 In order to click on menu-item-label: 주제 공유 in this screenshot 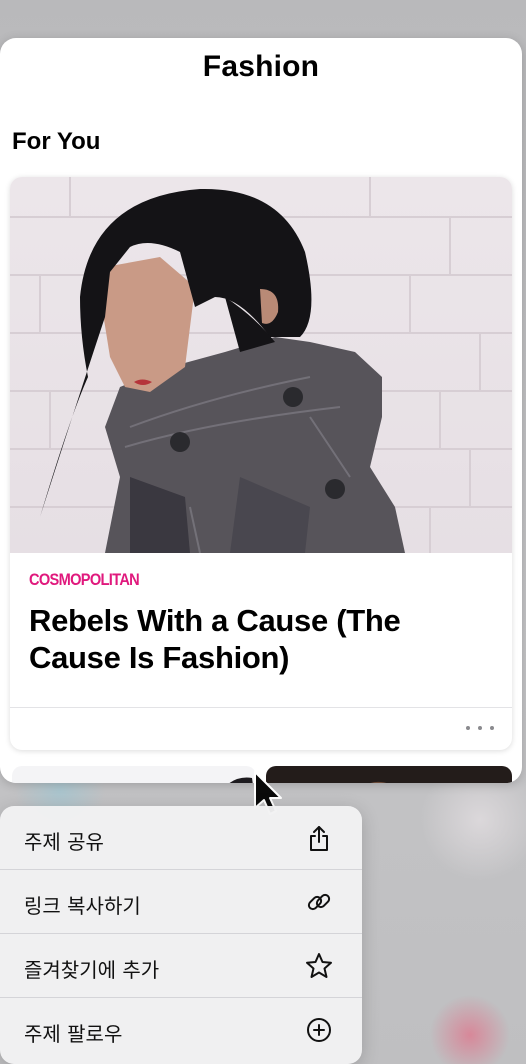, I will do `click(64, 842)`.